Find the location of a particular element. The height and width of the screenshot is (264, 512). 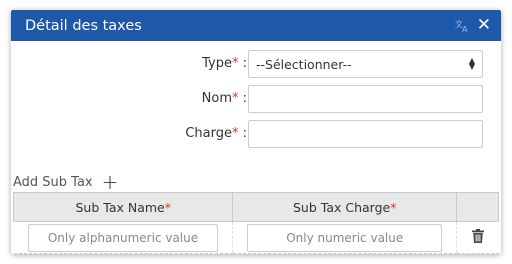

sub-tax-name-input is located at coordinates (123, 237).